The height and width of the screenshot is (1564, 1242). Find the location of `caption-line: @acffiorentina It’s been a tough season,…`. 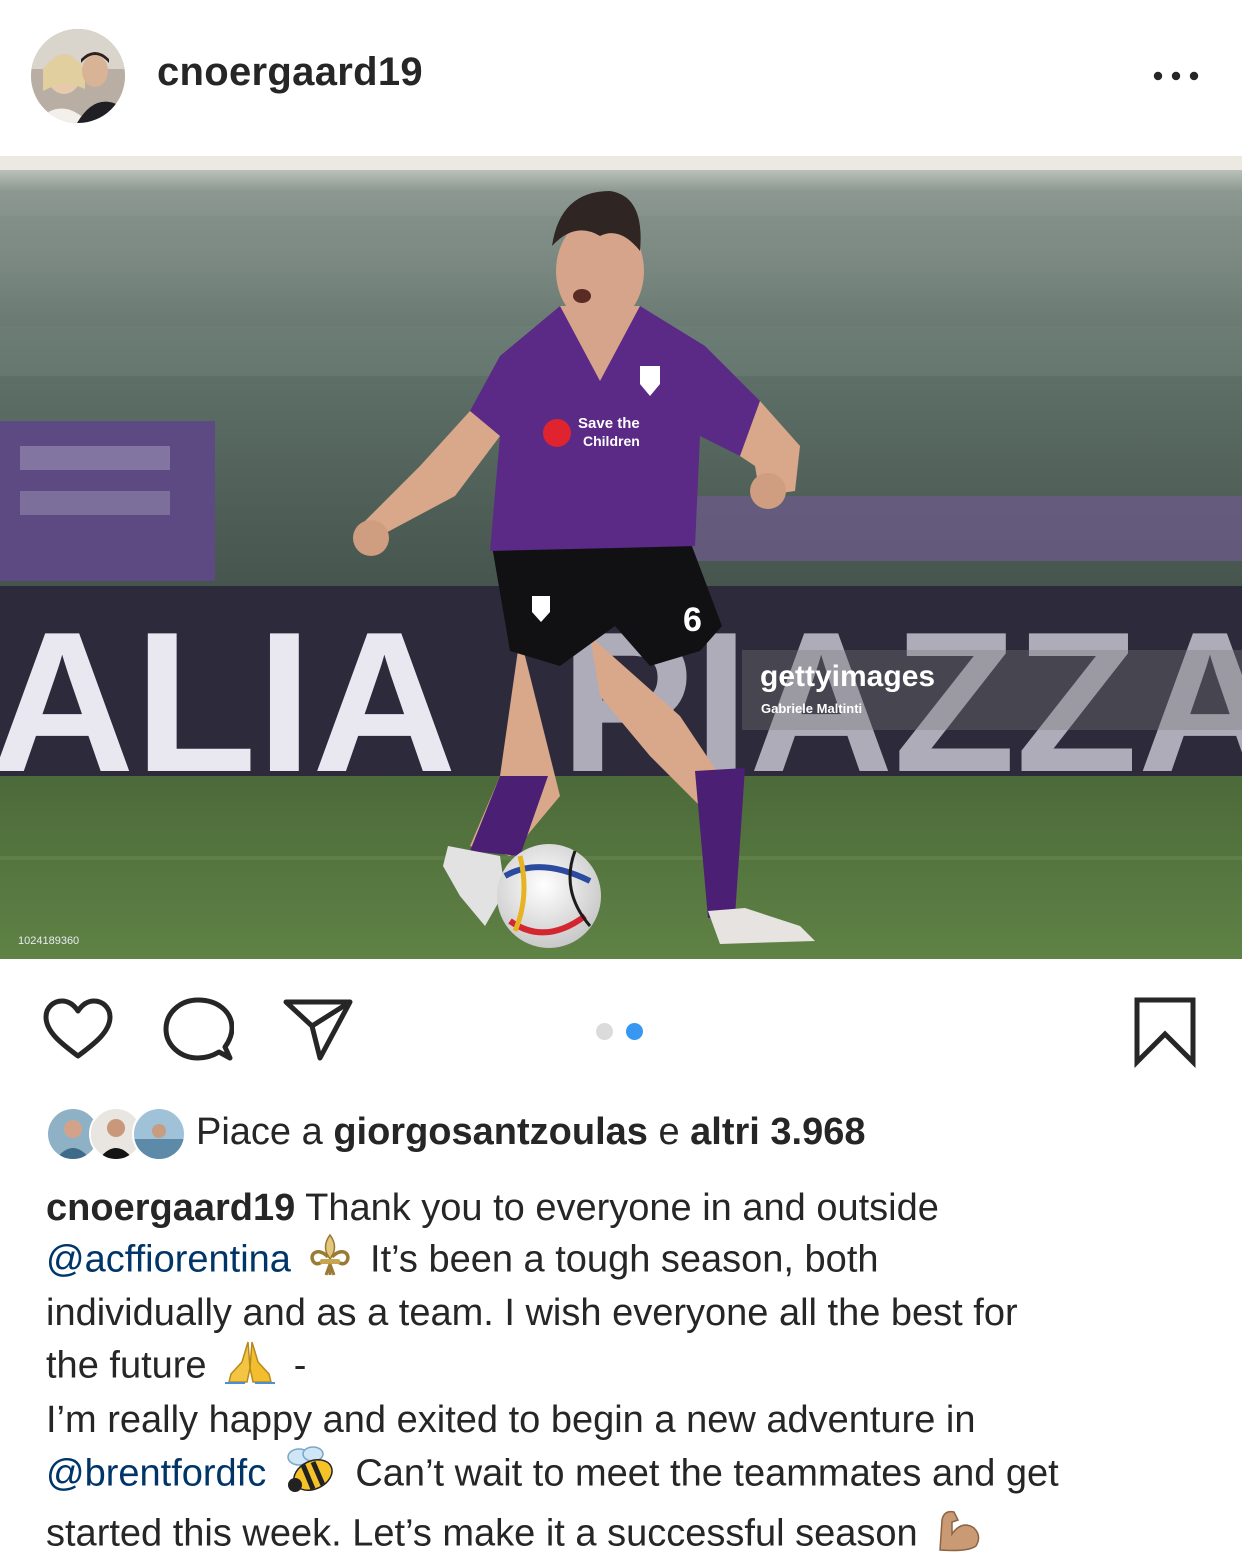

caption-line: @acffiorentina It’s been a tough season,… is located at coordinates (631, 1261).